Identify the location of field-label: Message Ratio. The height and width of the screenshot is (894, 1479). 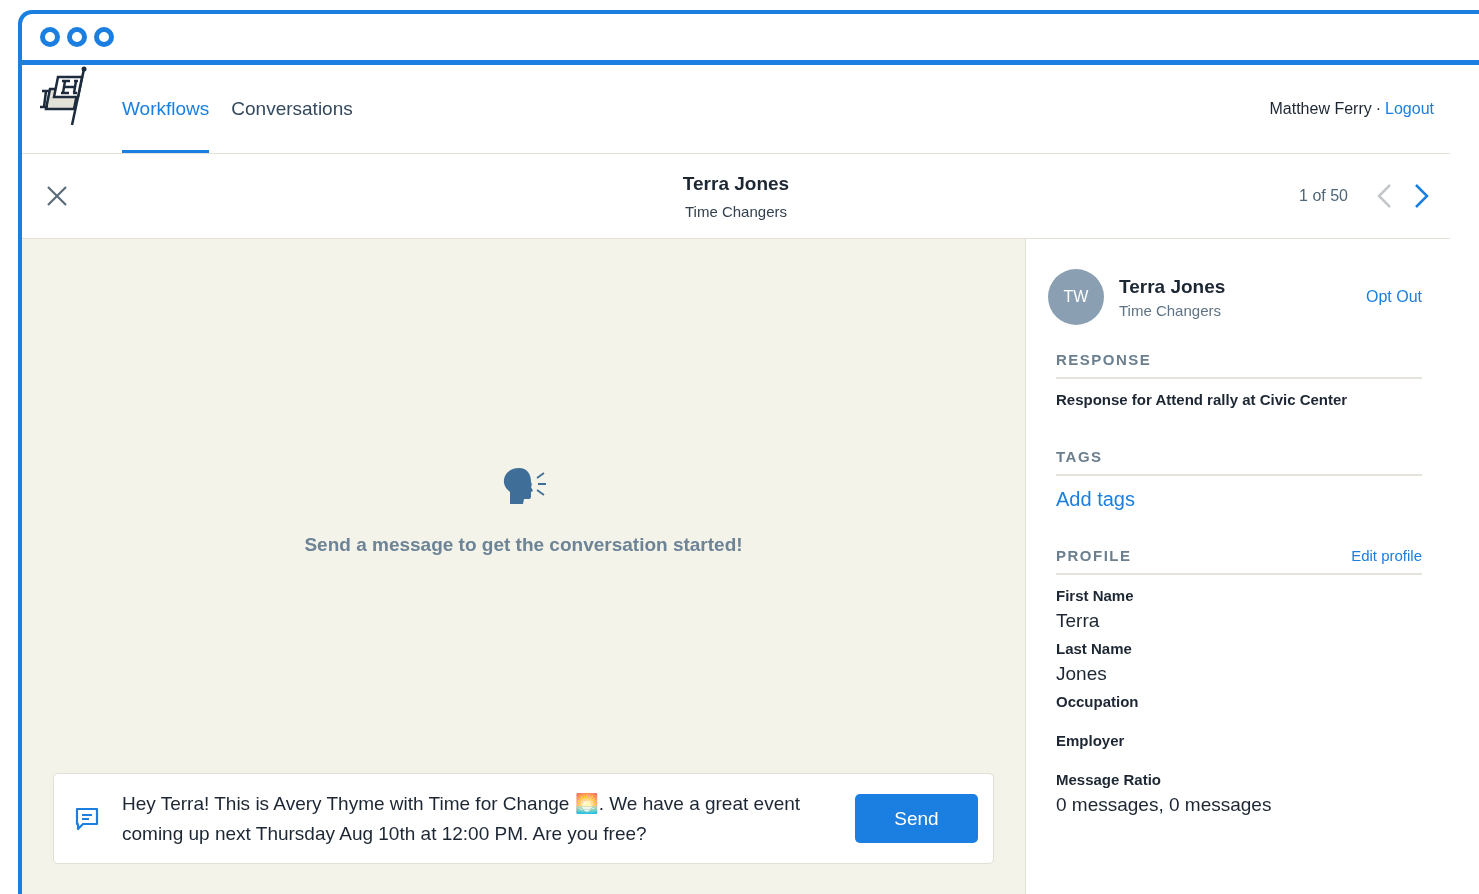
(1109, 779).